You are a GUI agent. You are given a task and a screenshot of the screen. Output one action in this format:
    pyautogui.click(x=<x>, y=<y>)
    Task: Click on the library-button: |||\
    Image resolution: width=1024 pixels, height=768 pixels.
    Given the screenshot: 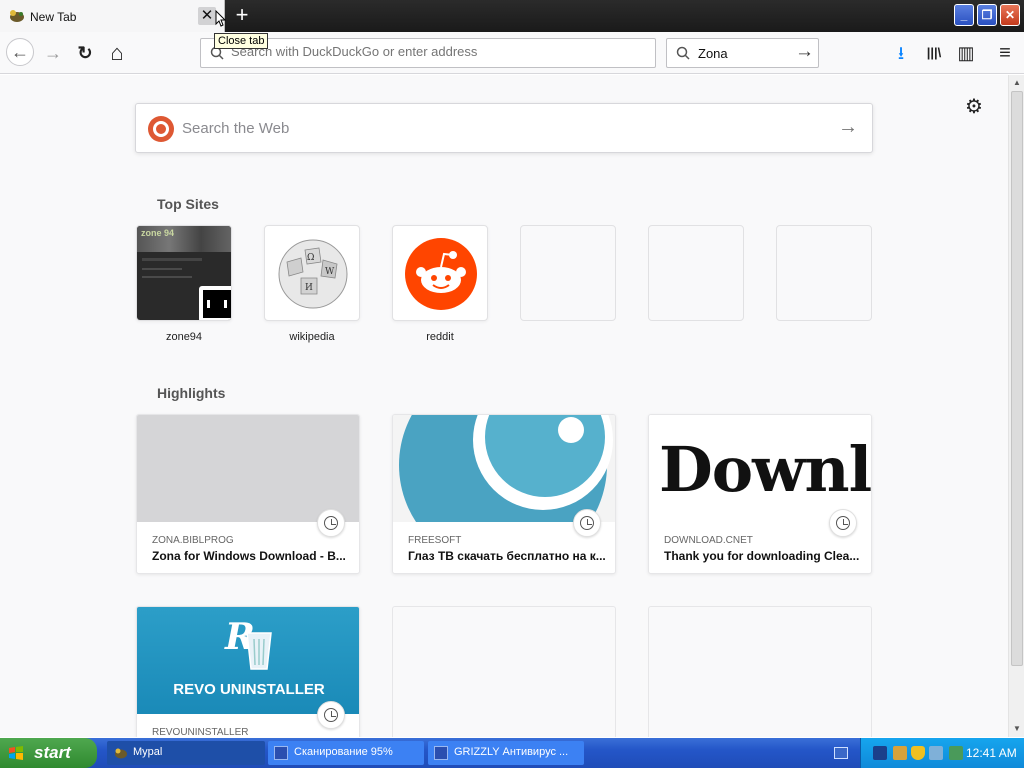 What is the action you would take?
    pyautogui.click(x=934, y=53)
    